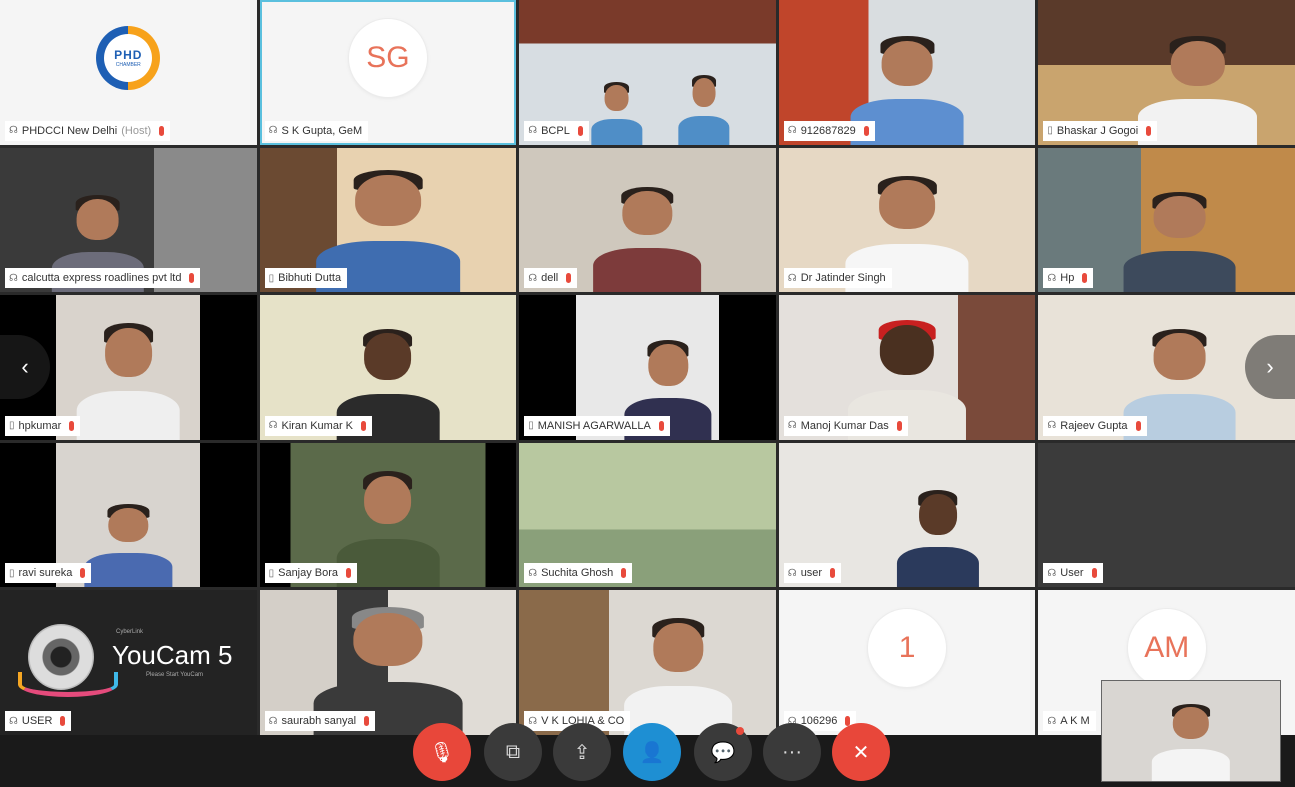 The height and width of the screenshot is (787, 1295). Describe the element at coordinates (597, 425) in the screenshot. I see `participant-name-label: ▯ MANISH AGARWALLA` at that location.